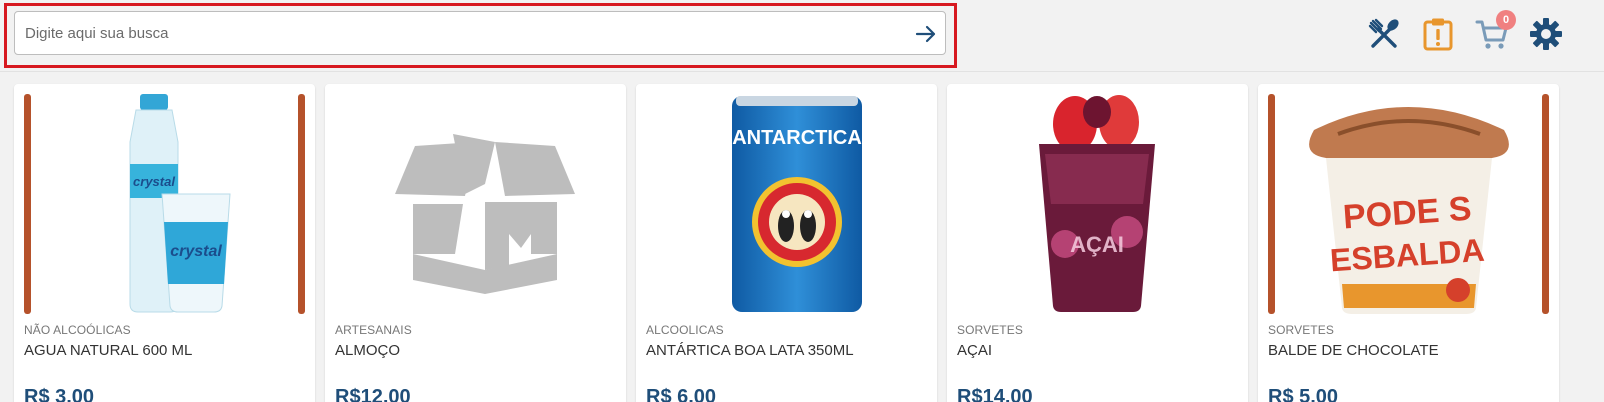 Image resolution: width=1604 pixels, height=402 pixels. What do you see at coordinates (1546, 34) in the screenshot?
I see `gear-icon` at bounding box center [1546, 34].